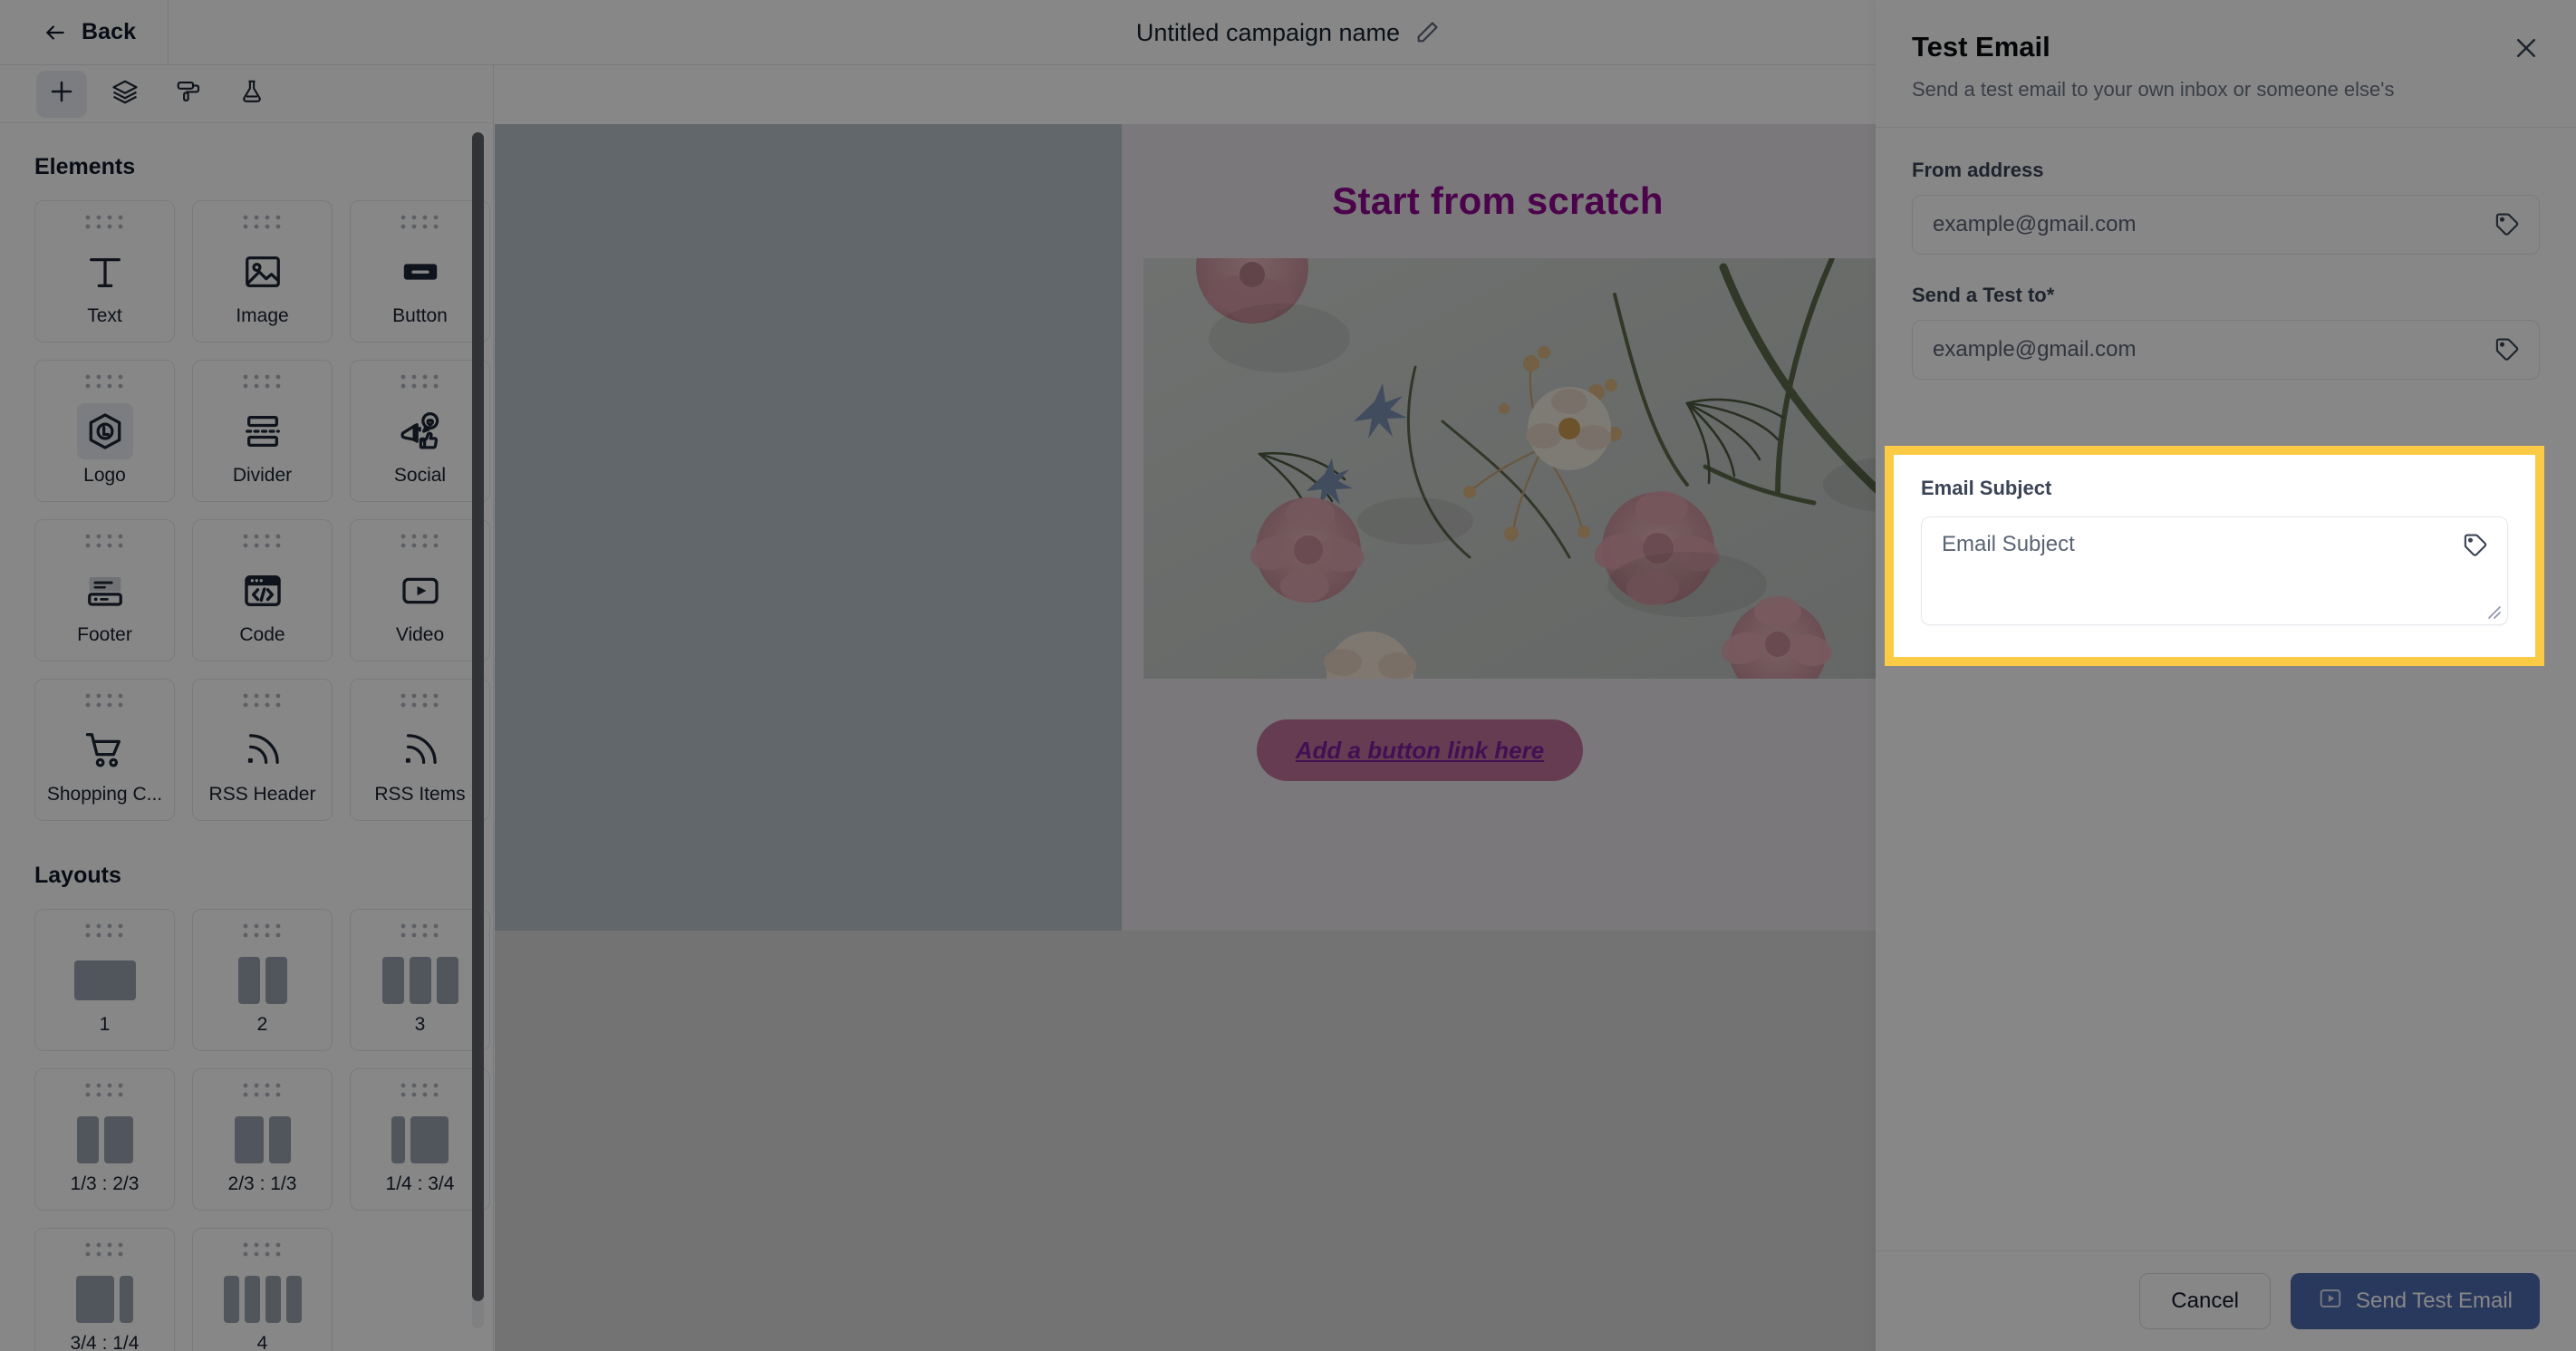  Describe the element at coordinates (420, 794) in the screenshot. I see `element-card-label: RSS Items` at that location.